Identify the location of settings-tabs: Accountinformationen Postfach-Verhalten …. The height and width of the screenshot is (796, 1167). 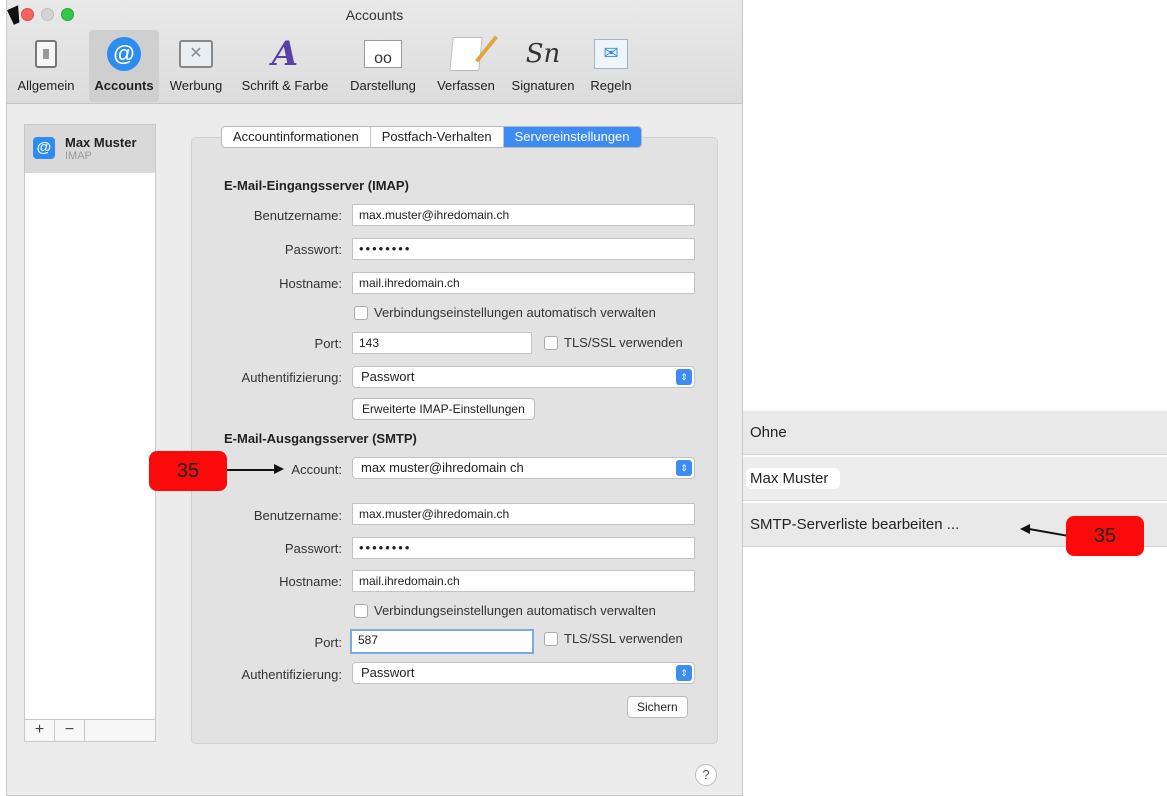
(431, 137).